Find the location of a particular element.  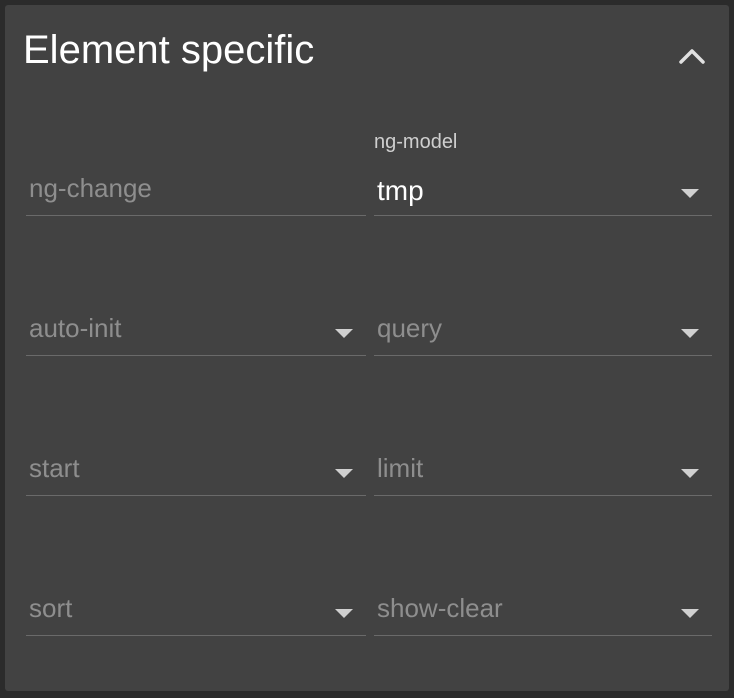

ng-model-dropdown-caret-icon is located at coordinates (690, 193).